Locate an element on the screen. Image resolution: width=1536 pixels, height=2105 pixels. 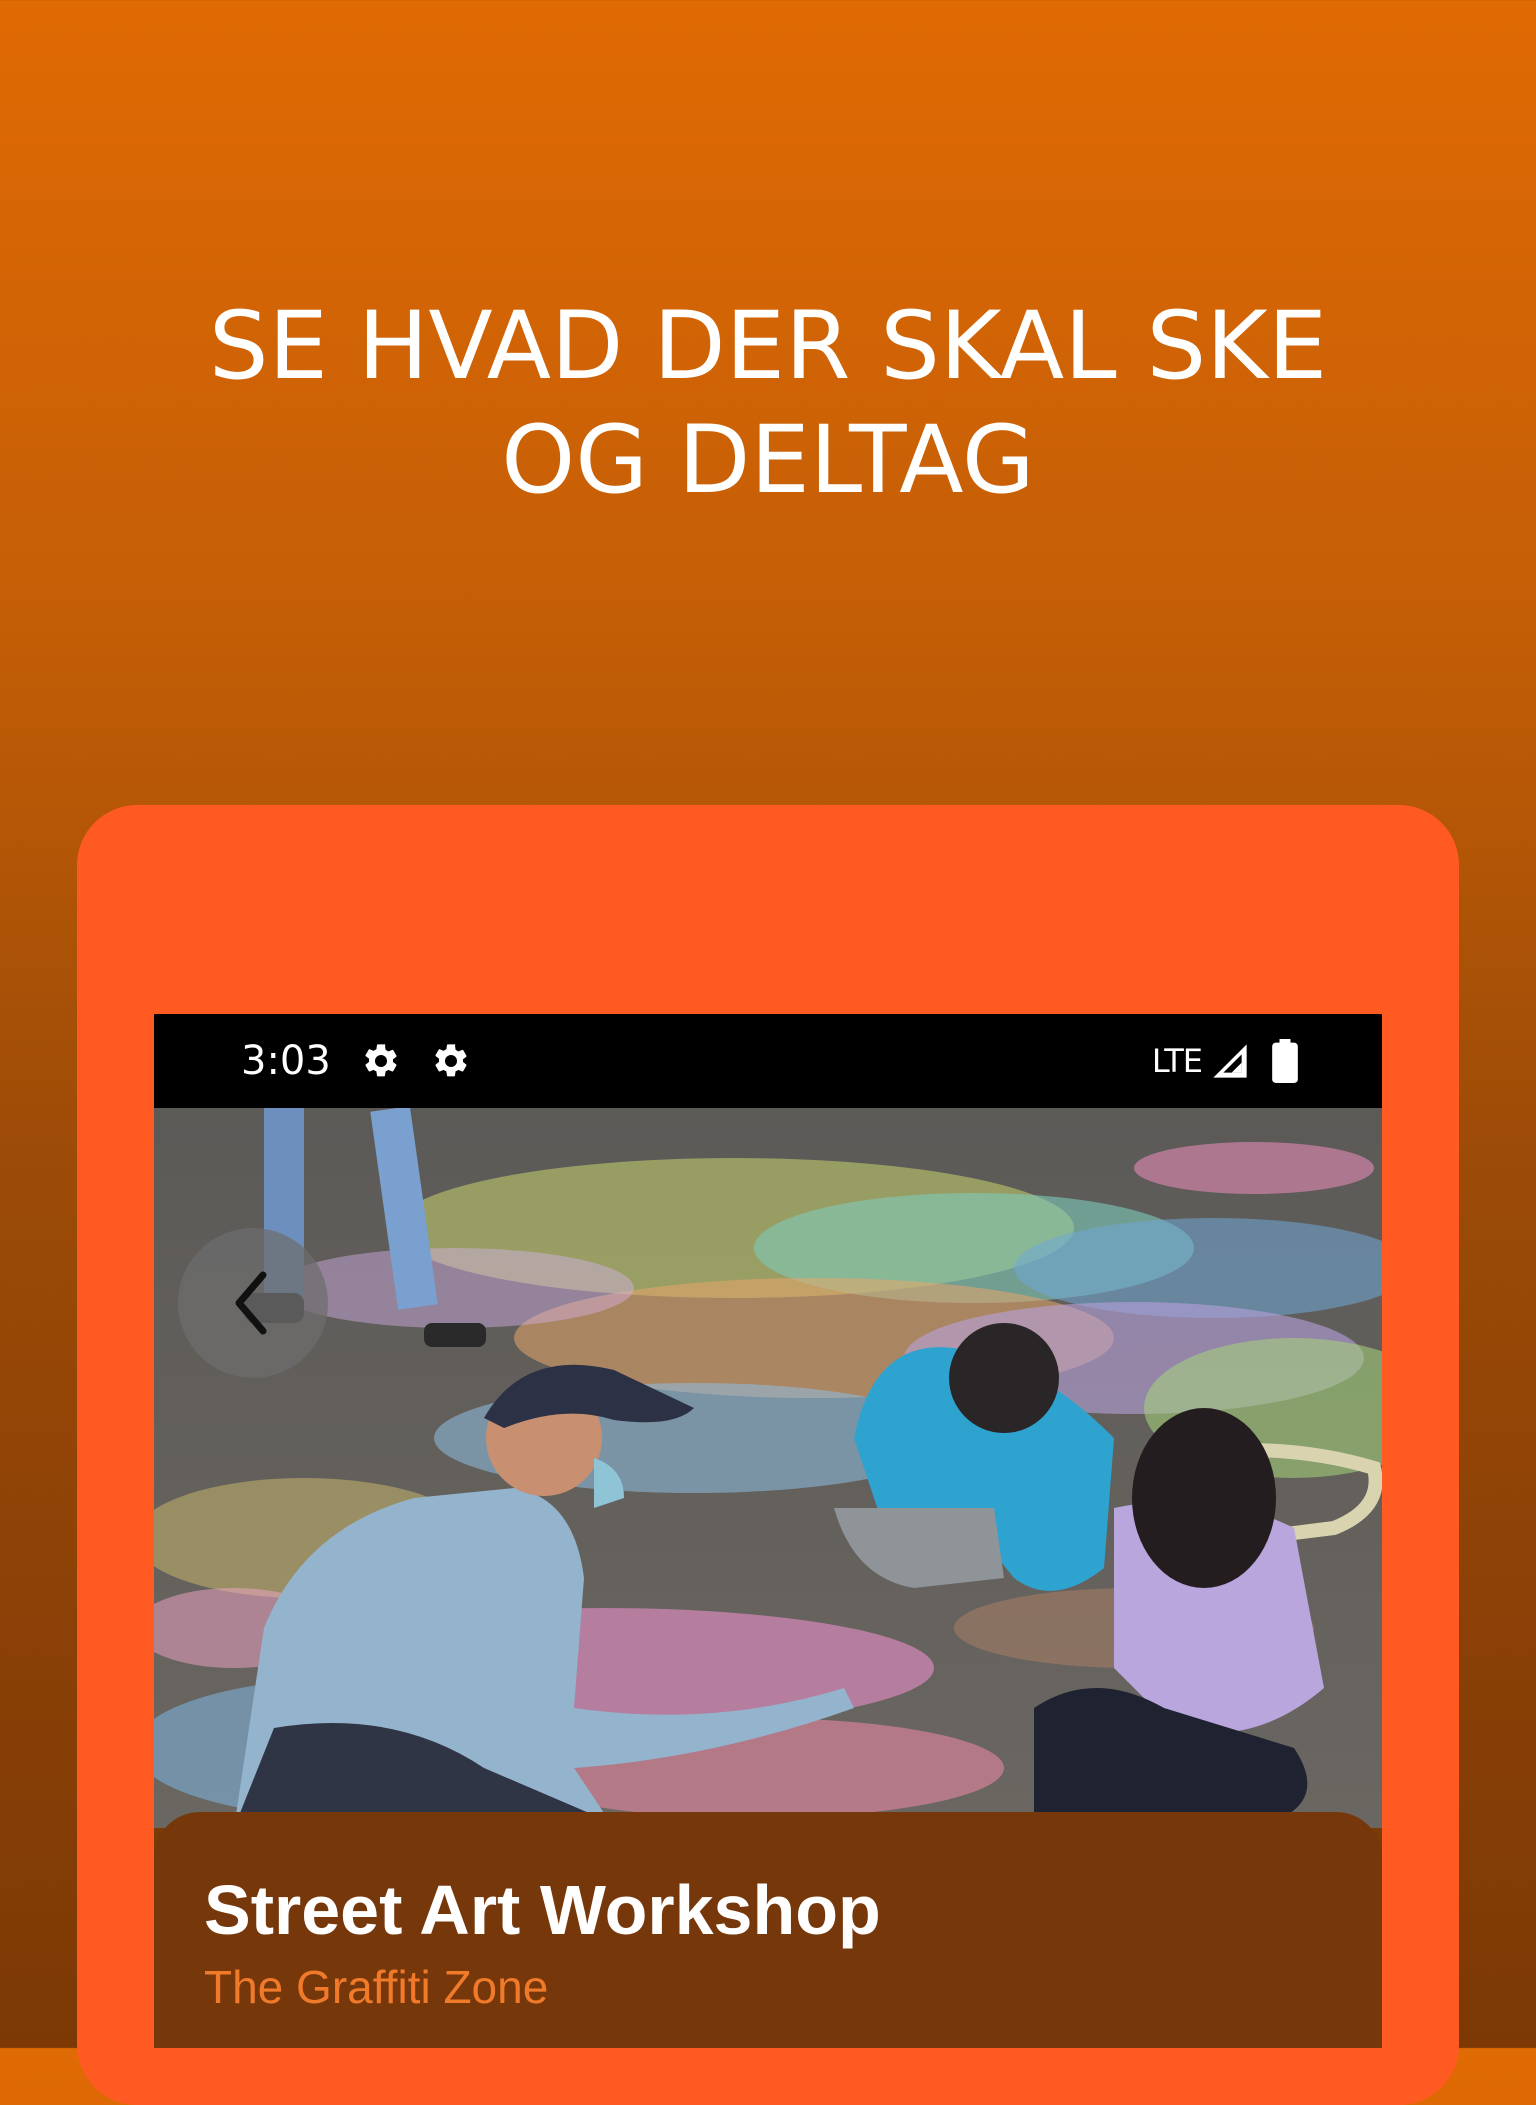
cell-signal-icon is located at coordinates (1230, 1061).